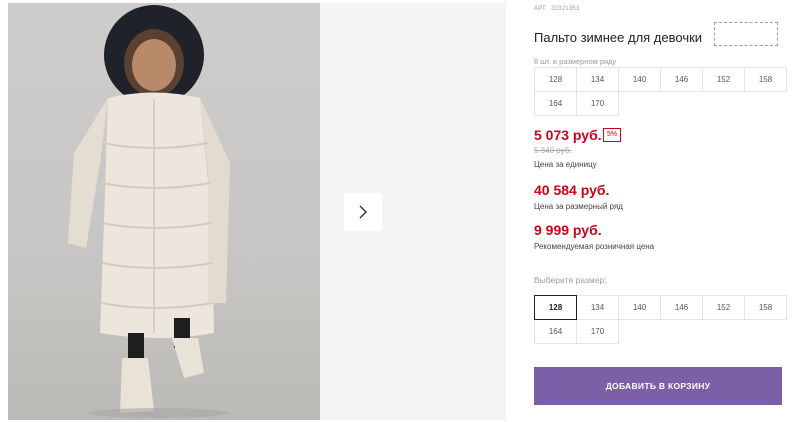 This screenshot has height=422, width=800. I want to click on size-row-cell: 134, so click(597, 79).